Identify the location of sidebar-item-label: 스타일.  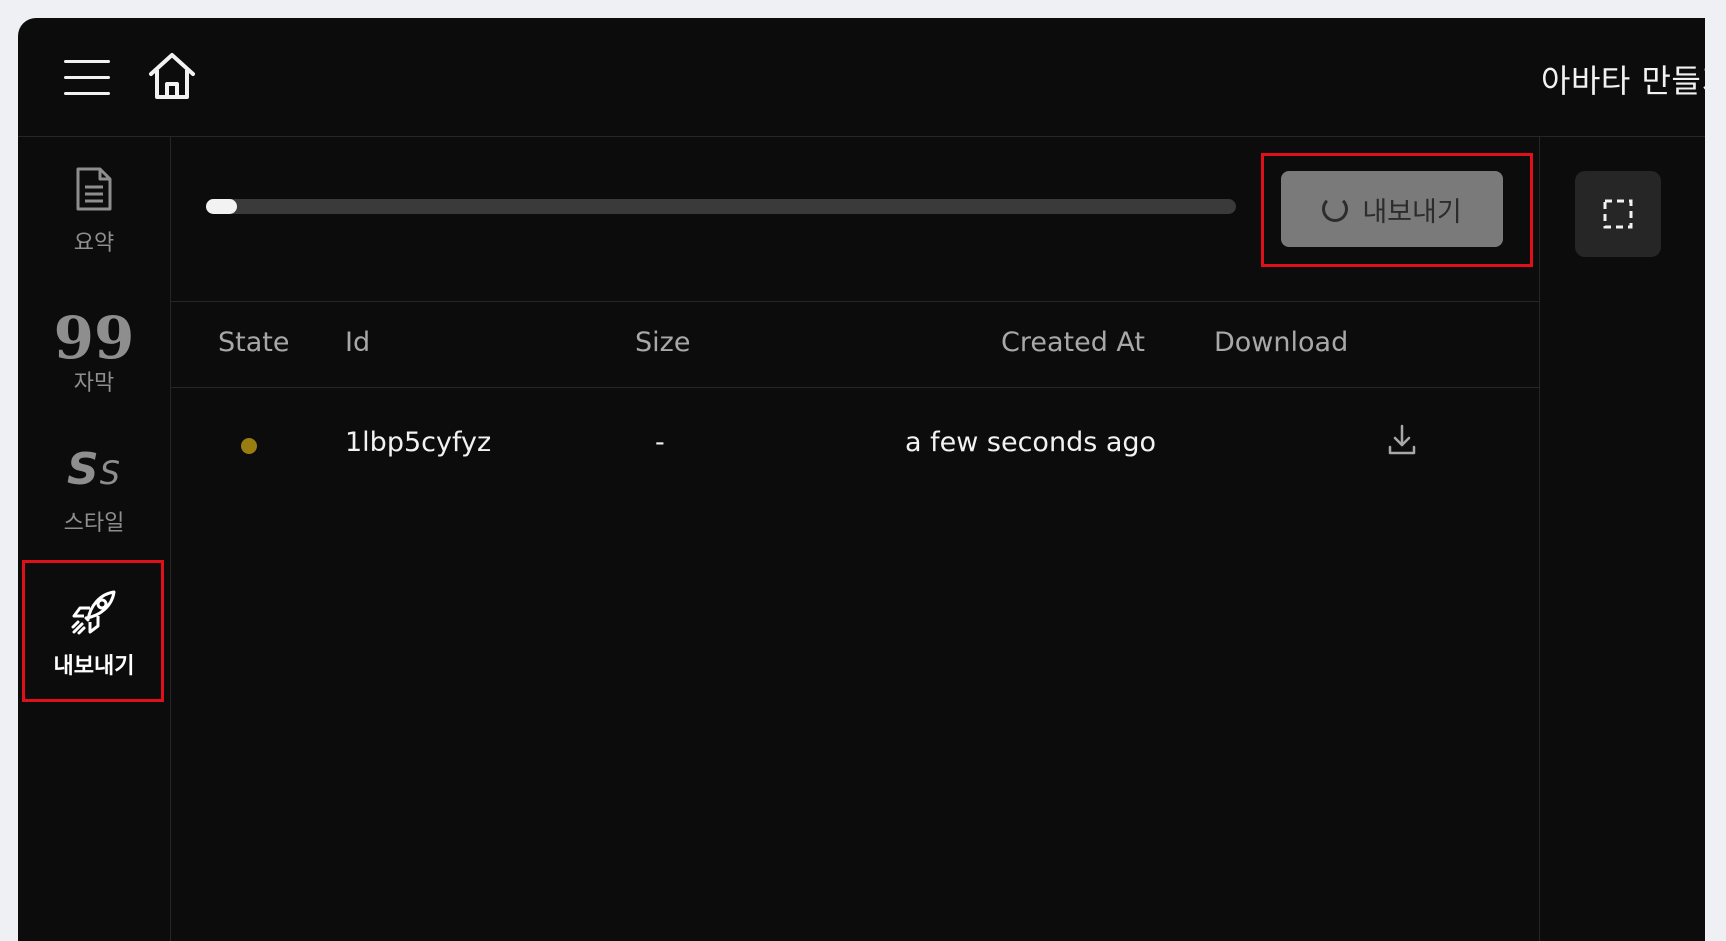
(94, 523).